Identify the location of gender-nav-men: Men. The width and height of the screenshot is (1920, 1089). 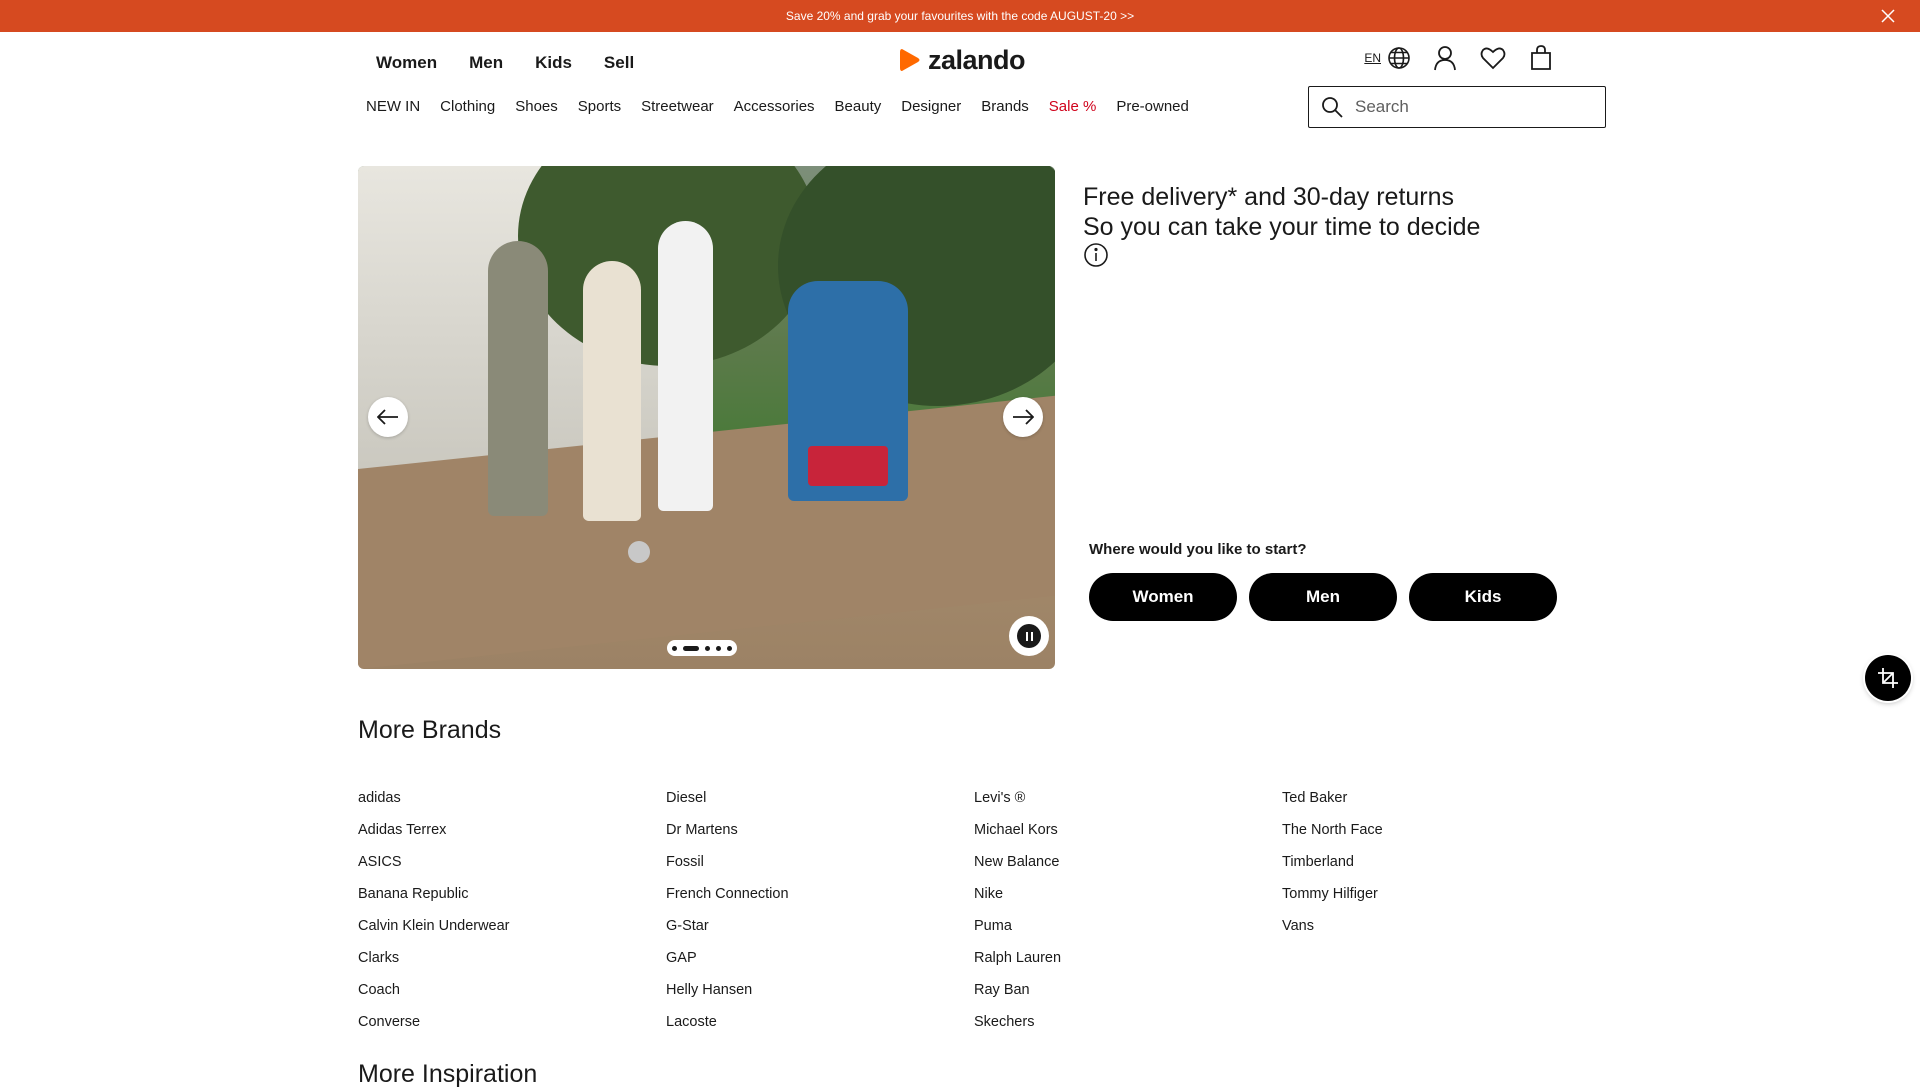
(486, 63).